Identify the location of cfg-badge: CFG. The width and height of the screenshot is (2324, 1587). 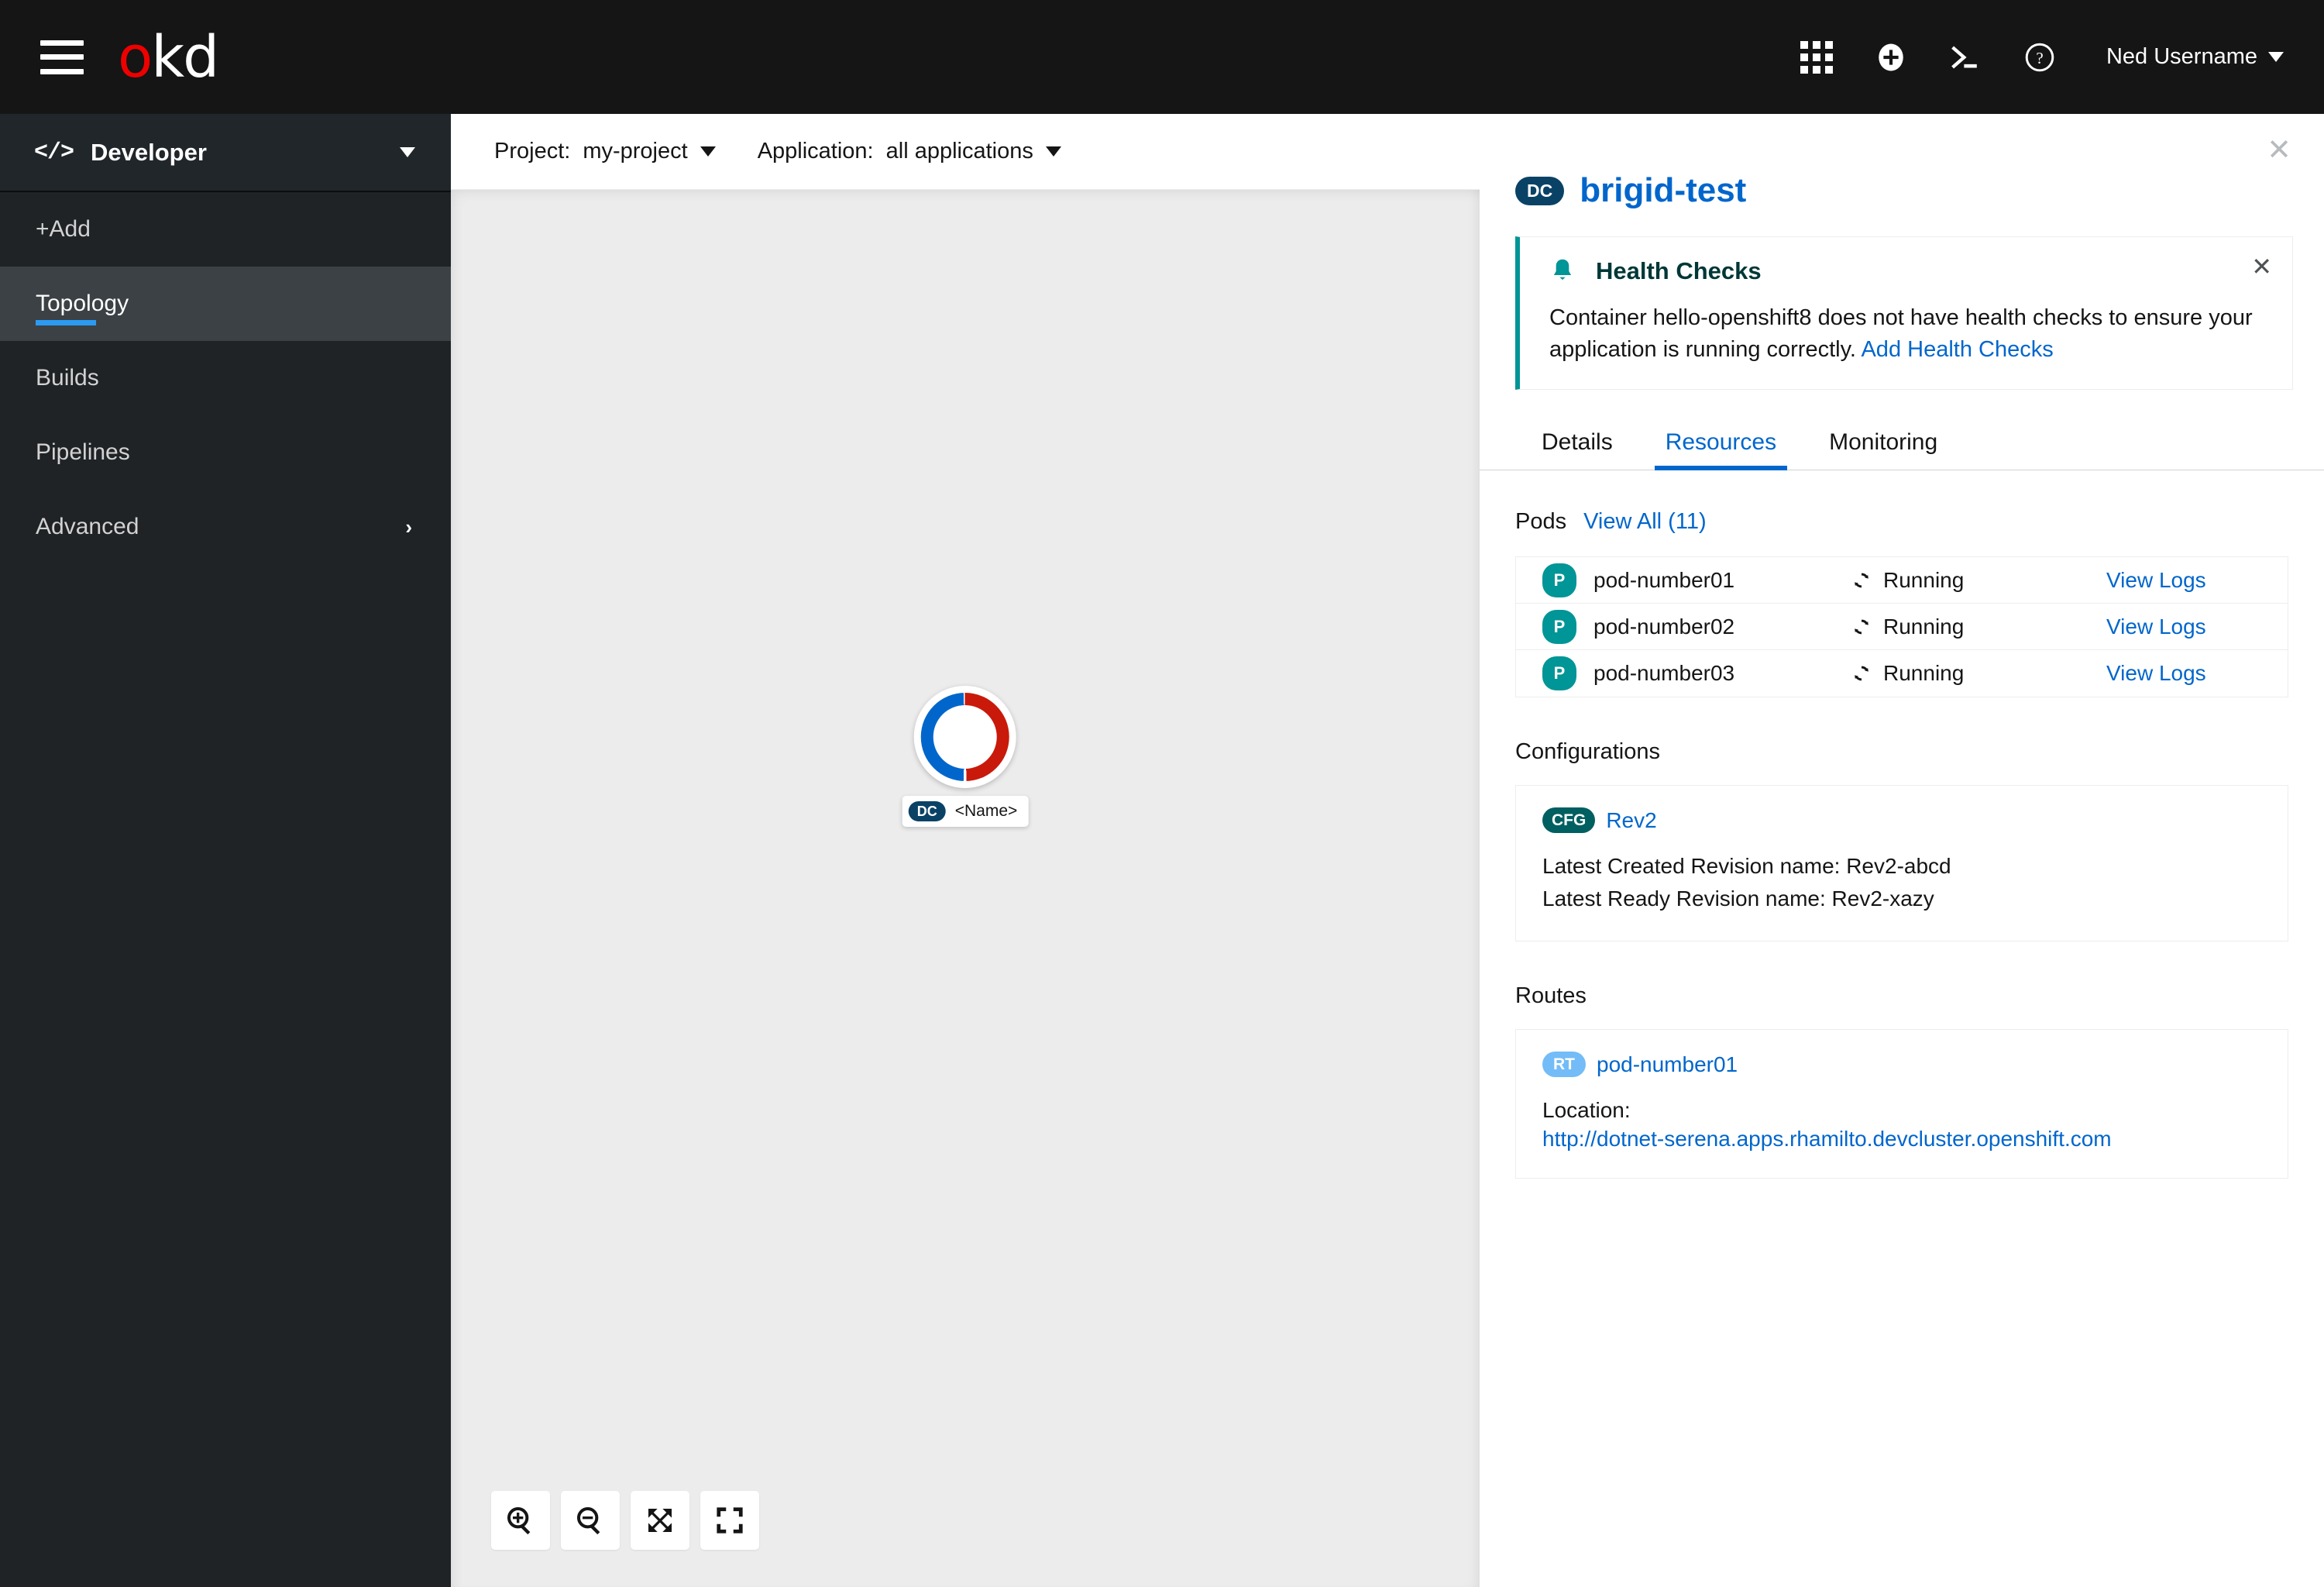
(1569, 821).